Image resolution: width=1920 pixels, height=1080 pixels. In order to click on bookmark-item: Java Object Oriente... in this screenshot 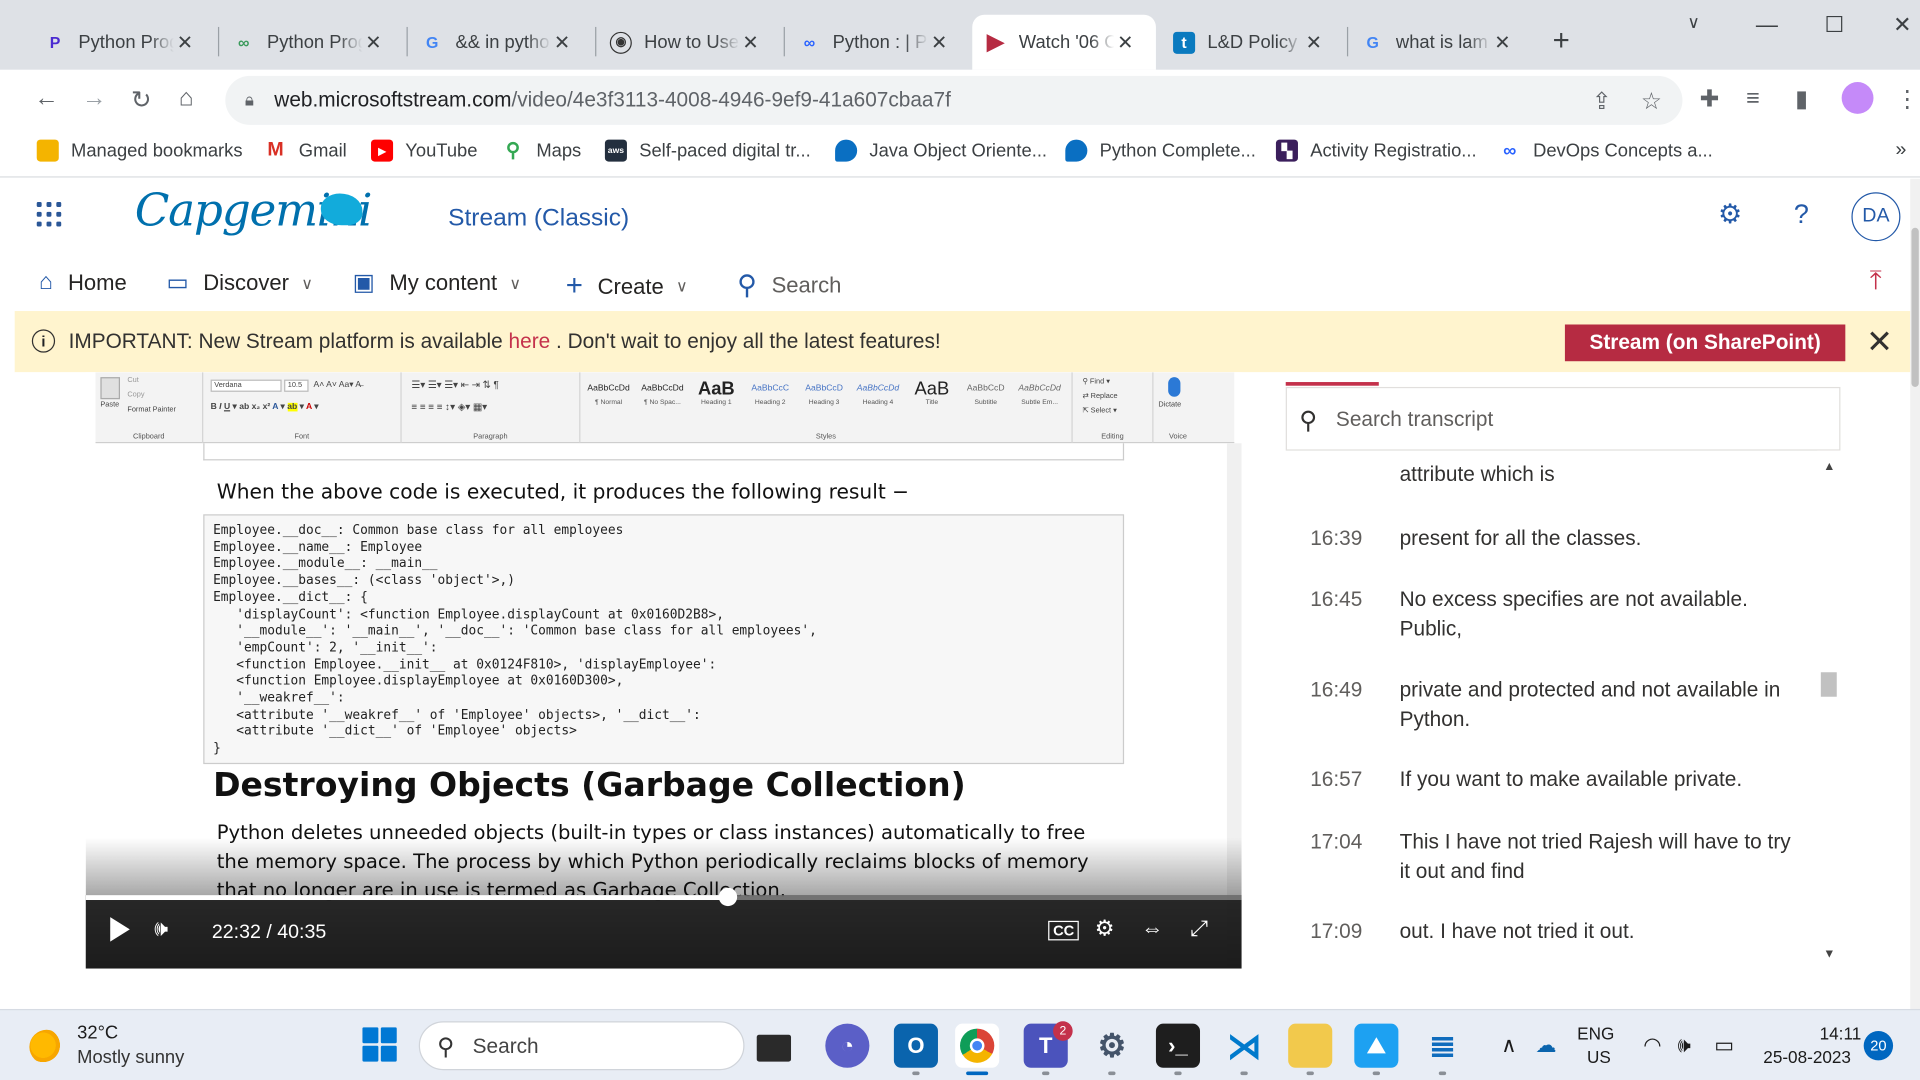, I will do `click(941, 150)`.